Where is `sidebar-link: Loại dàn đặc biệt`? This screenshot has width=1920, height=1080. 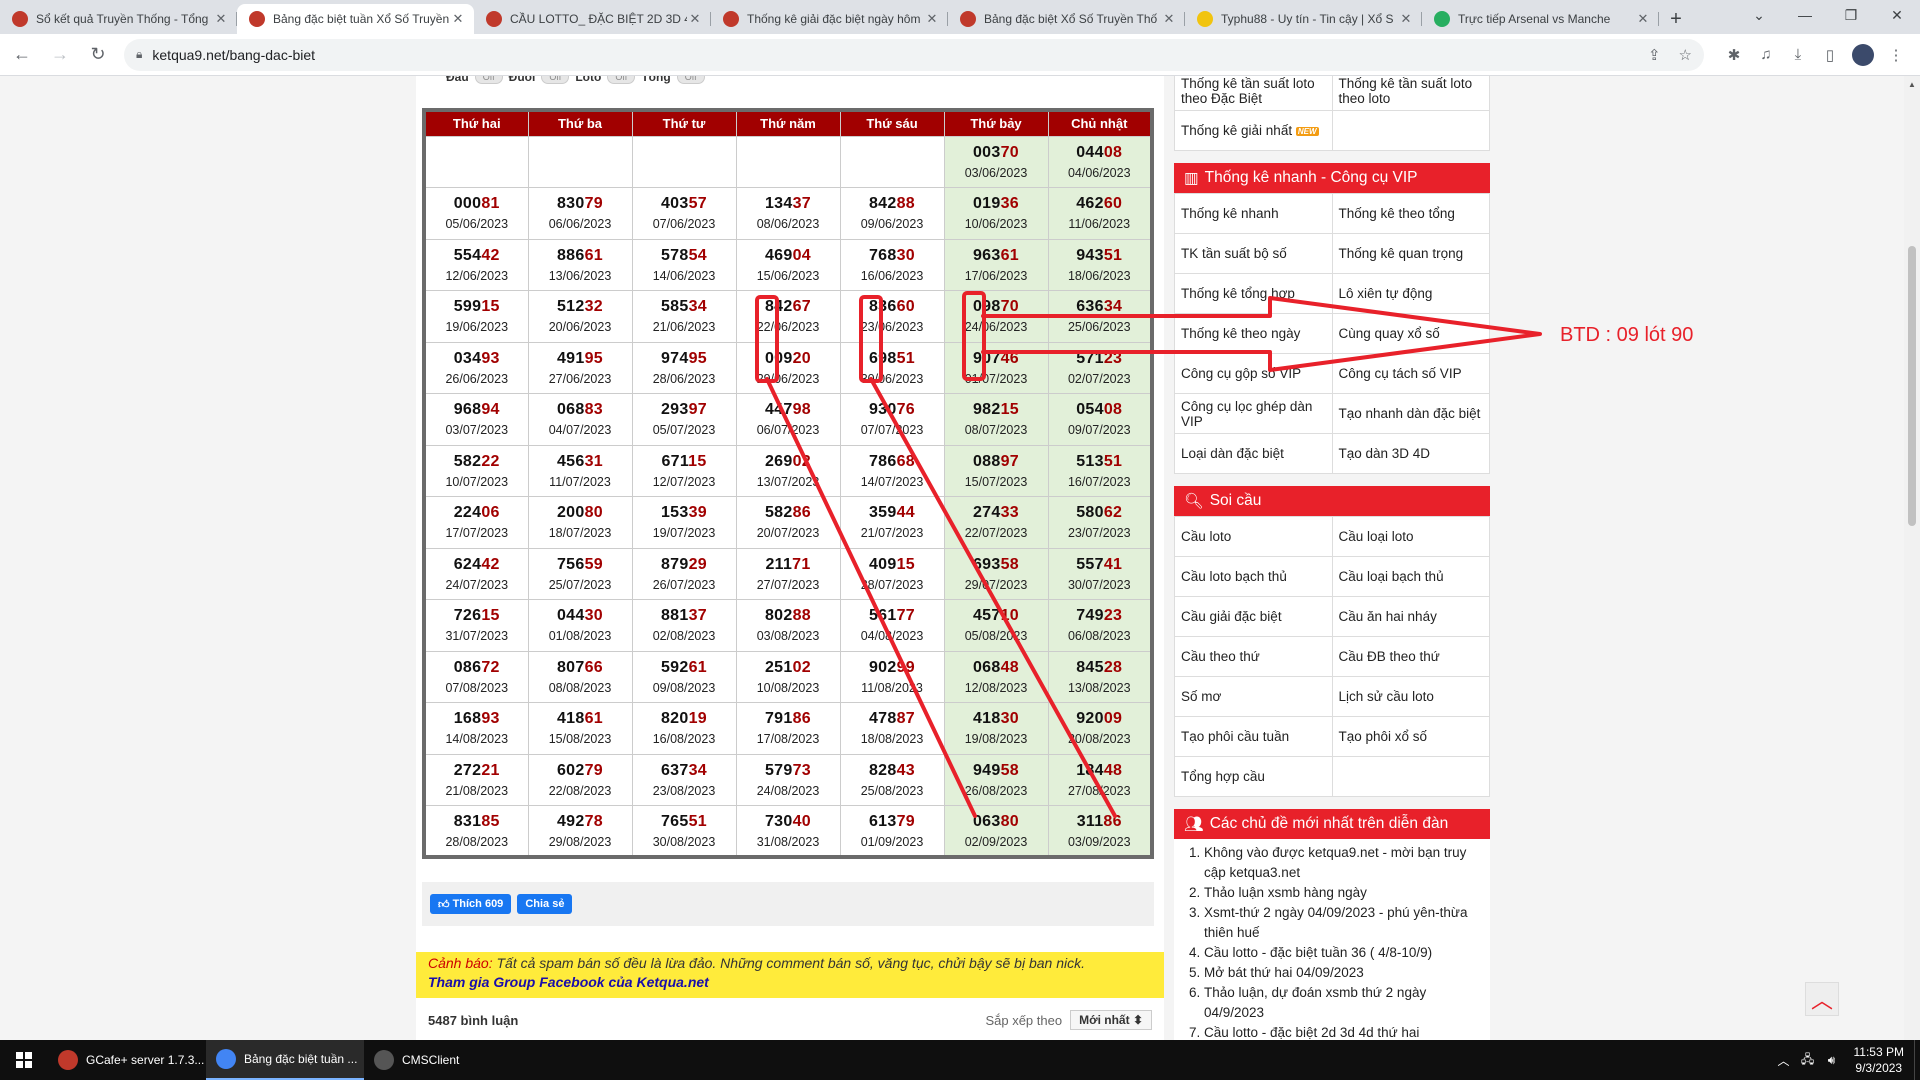 sidebar-link: Loại dàn đặc biệt is located at coordinates (1253, 453).